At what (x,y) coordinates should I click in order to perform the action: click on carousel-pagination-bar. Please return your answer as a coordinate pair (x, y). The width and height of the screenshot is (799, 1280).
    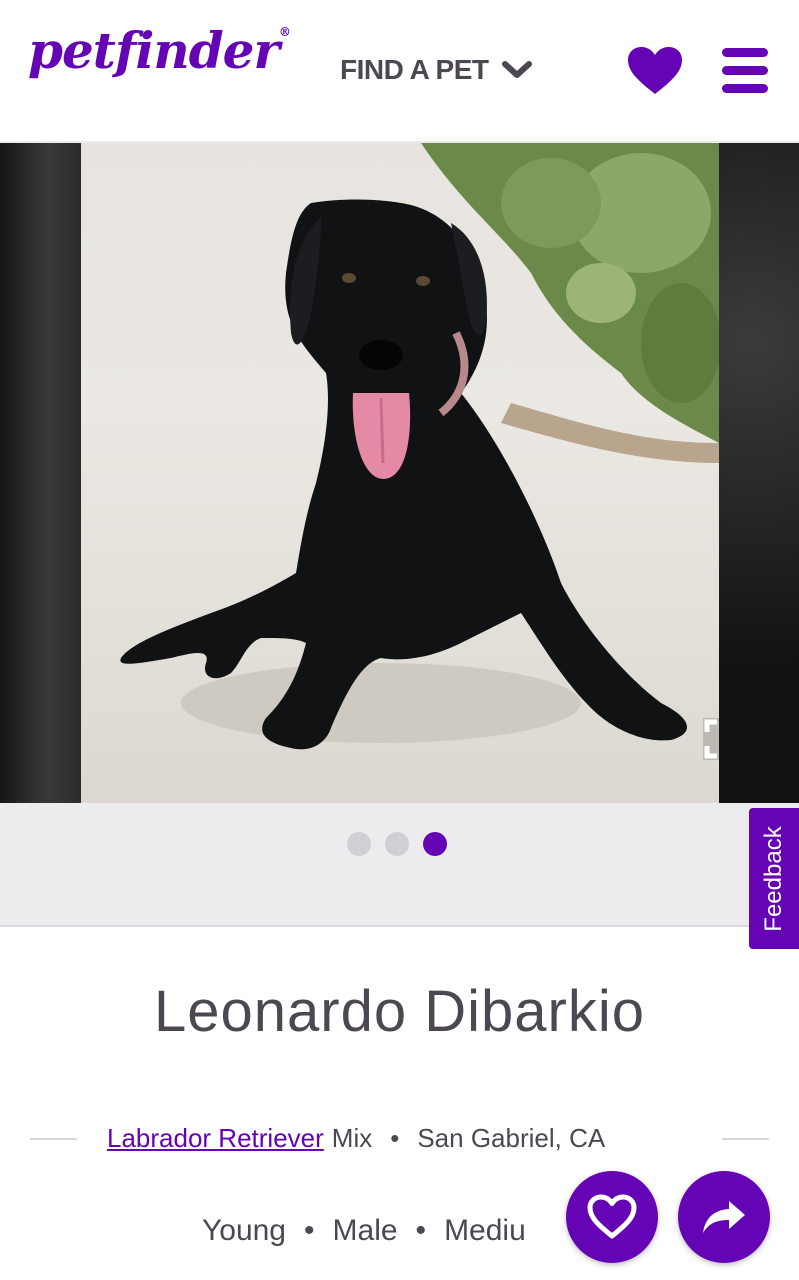
    Looking at the image, I should click on (399, 865).